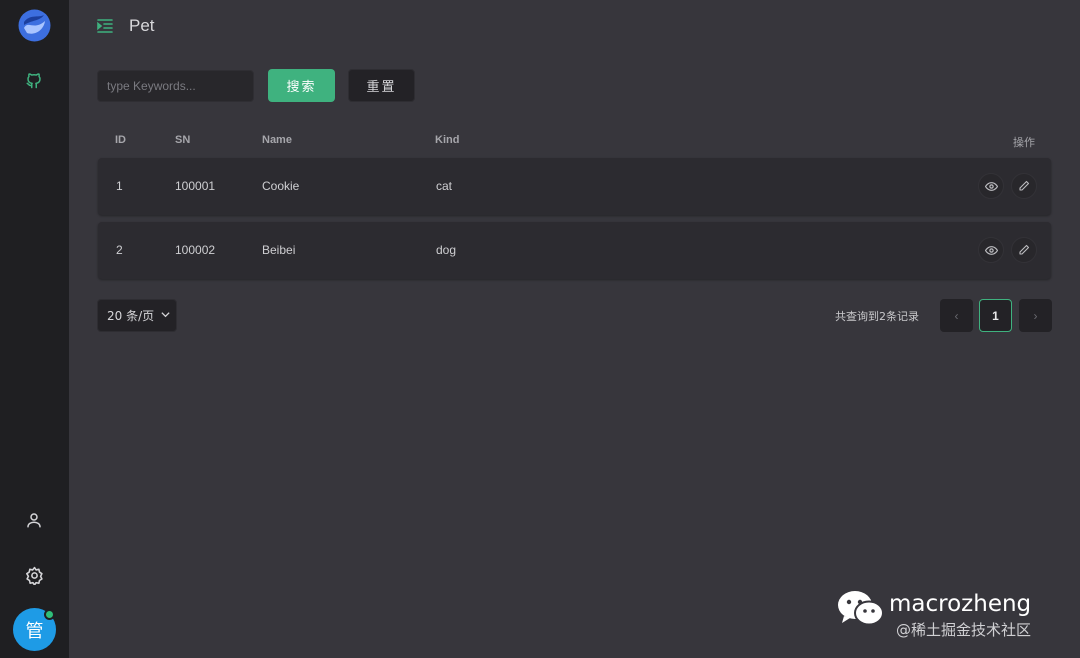 This screenshot has width=1080, height=658. Describe the element at coordinates (964, 630) in the screenshot. I see `watermark-subtitle: @稀土掘金技术社区` at that location.